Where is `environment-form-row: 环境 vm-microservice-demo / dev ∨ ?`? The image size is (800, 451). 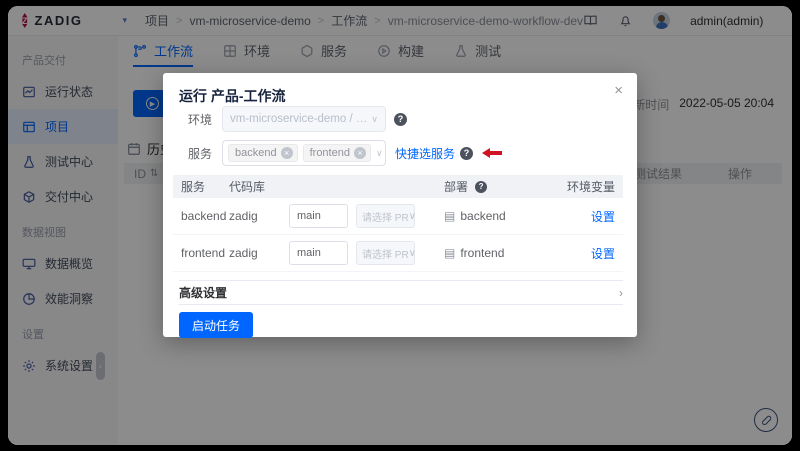 environment-form-row: 环境 vm-microservice-demo / dev ∨ ? is located at coordinates (297, 119).